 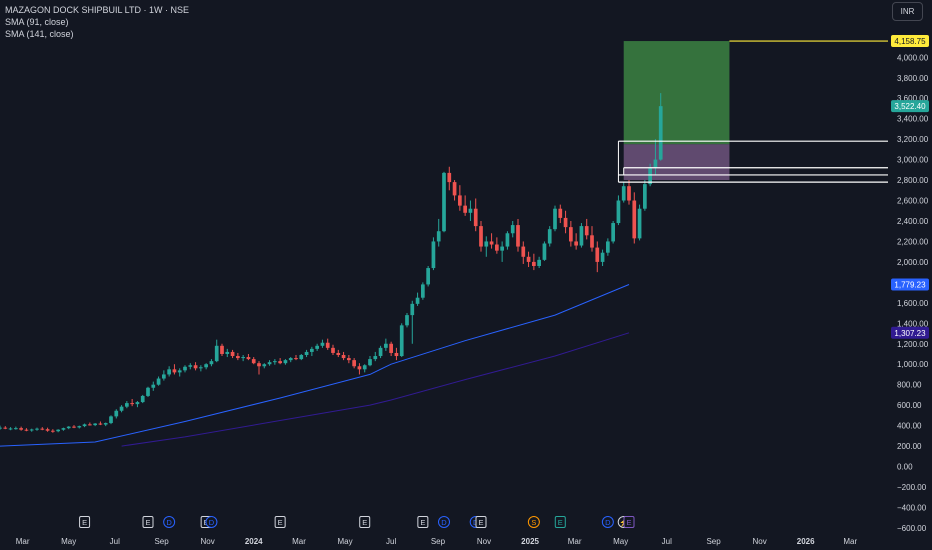 I want to click on target-zone, so click(x=676, y=93).